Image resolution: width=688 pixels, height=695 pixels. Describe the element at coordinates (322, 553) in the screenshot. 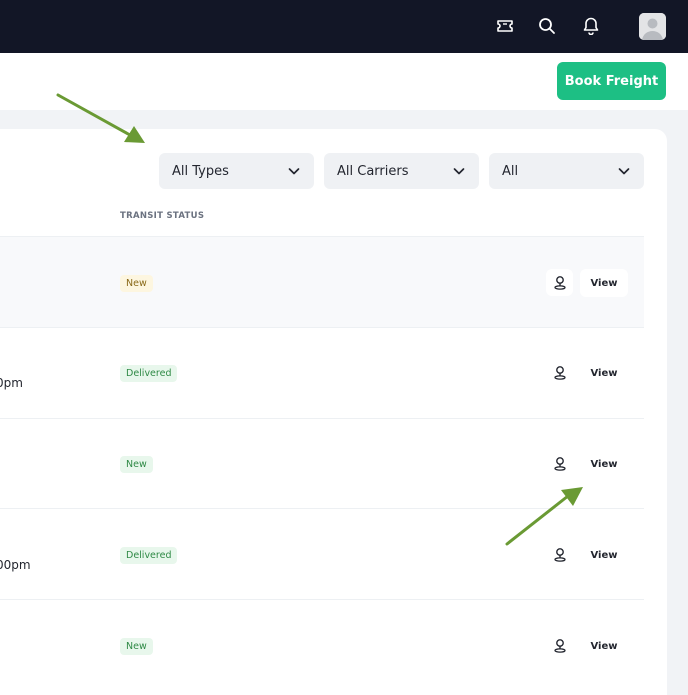

I see `table-row: 00pm Delivered View` at that location.